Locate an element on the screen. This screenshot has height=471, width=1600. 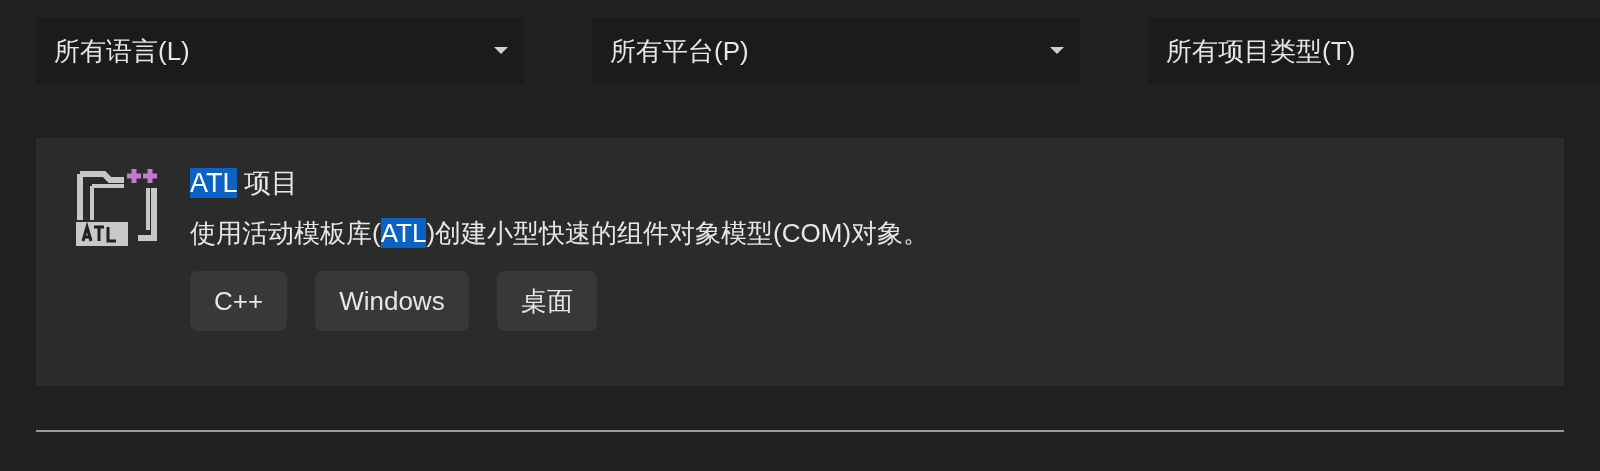
filter-dropdown: 所有平台(P) is located at coordinates (836, 51).